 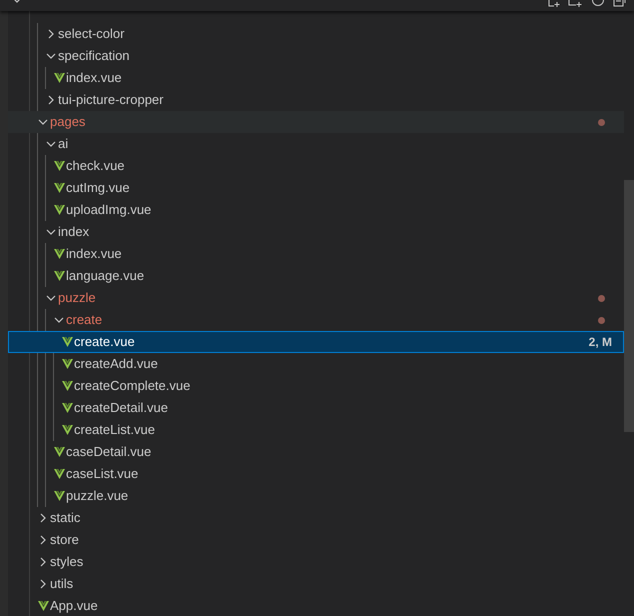 What do you see at coordinates (316, 166) in the screenshot?
I see `file-row: check.vue` at bounding box center [316, 166].